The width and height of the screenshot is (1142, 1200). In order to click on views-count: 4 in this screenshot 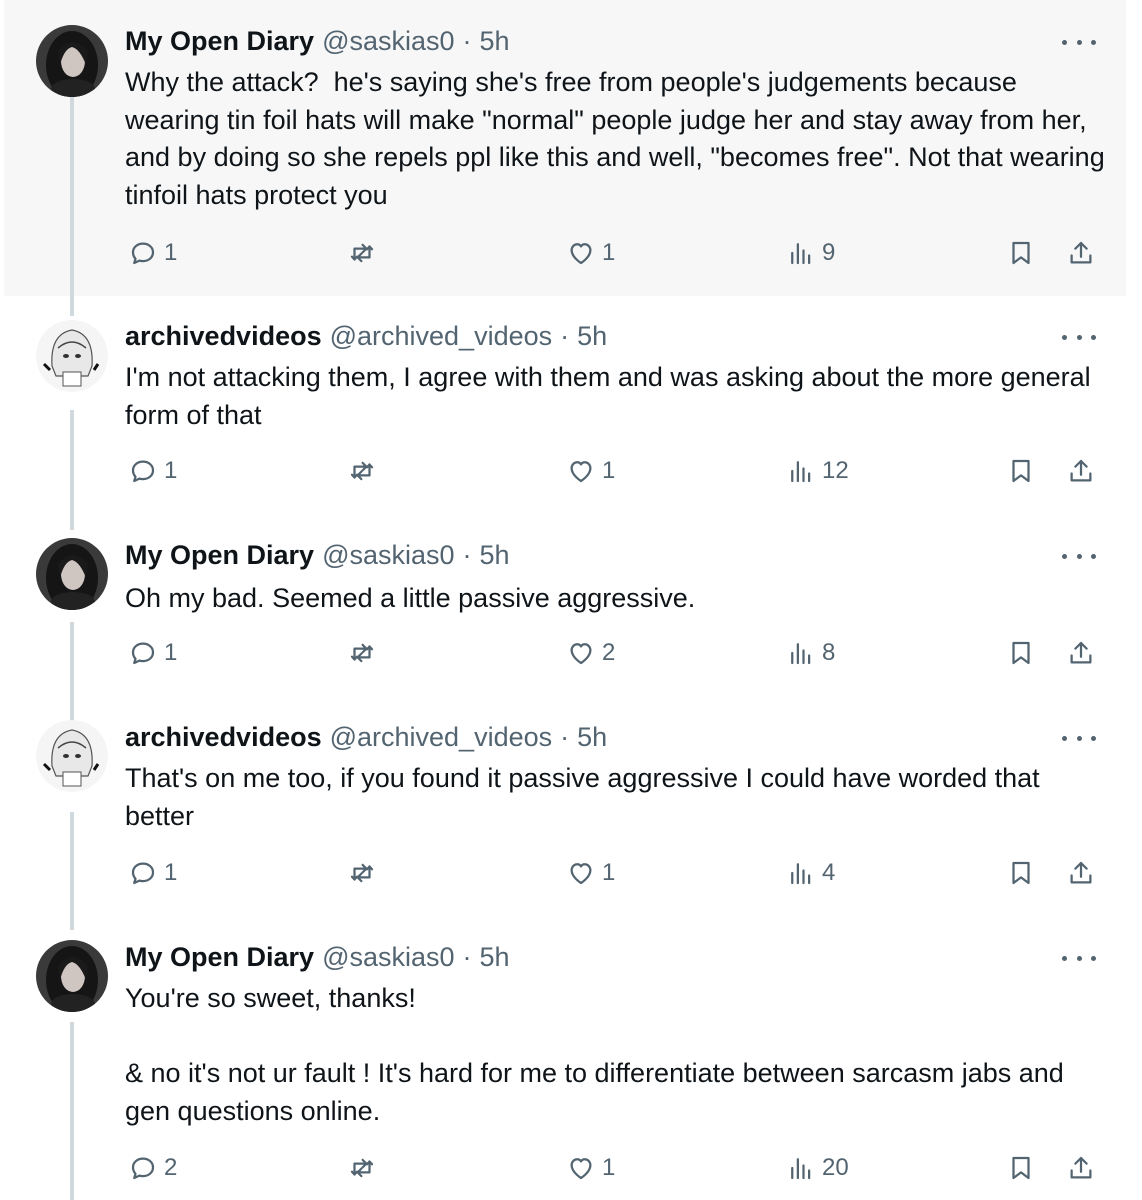, I will do `click(829, 872)`.